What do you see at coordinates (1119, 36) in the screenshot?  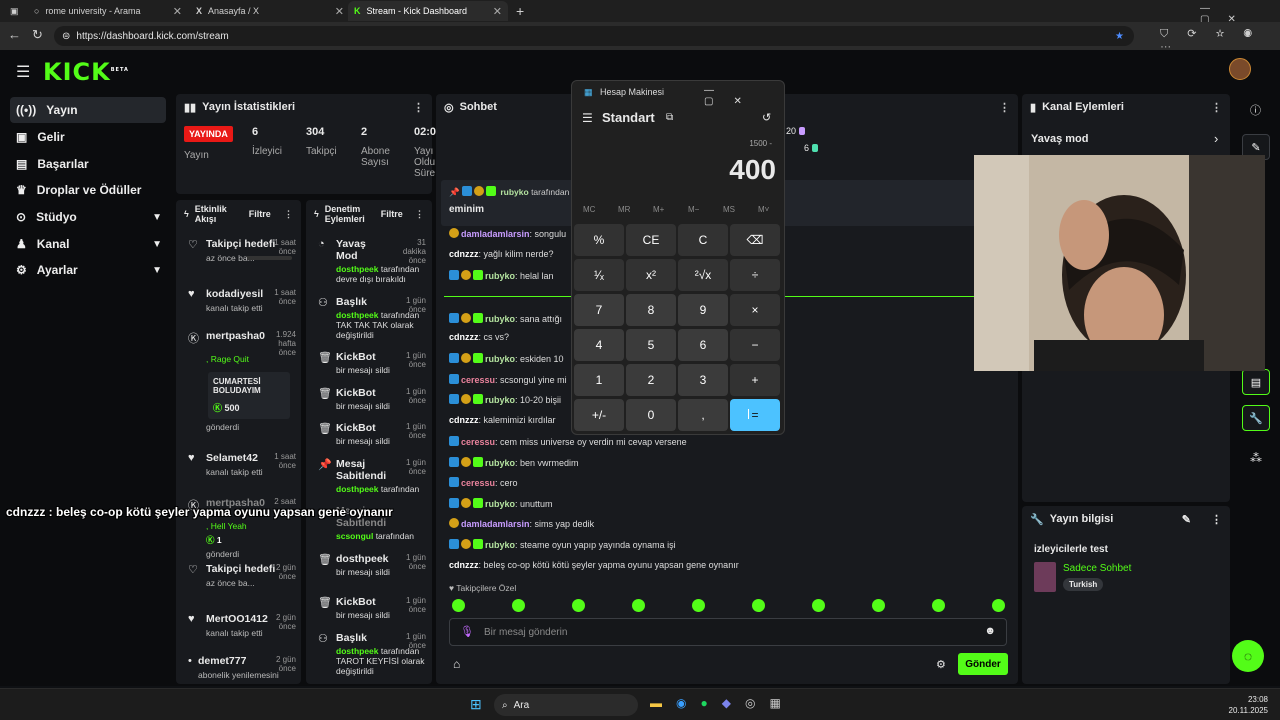 I see `favorite-star-icon: ★` at bounding box center [1119, 36].